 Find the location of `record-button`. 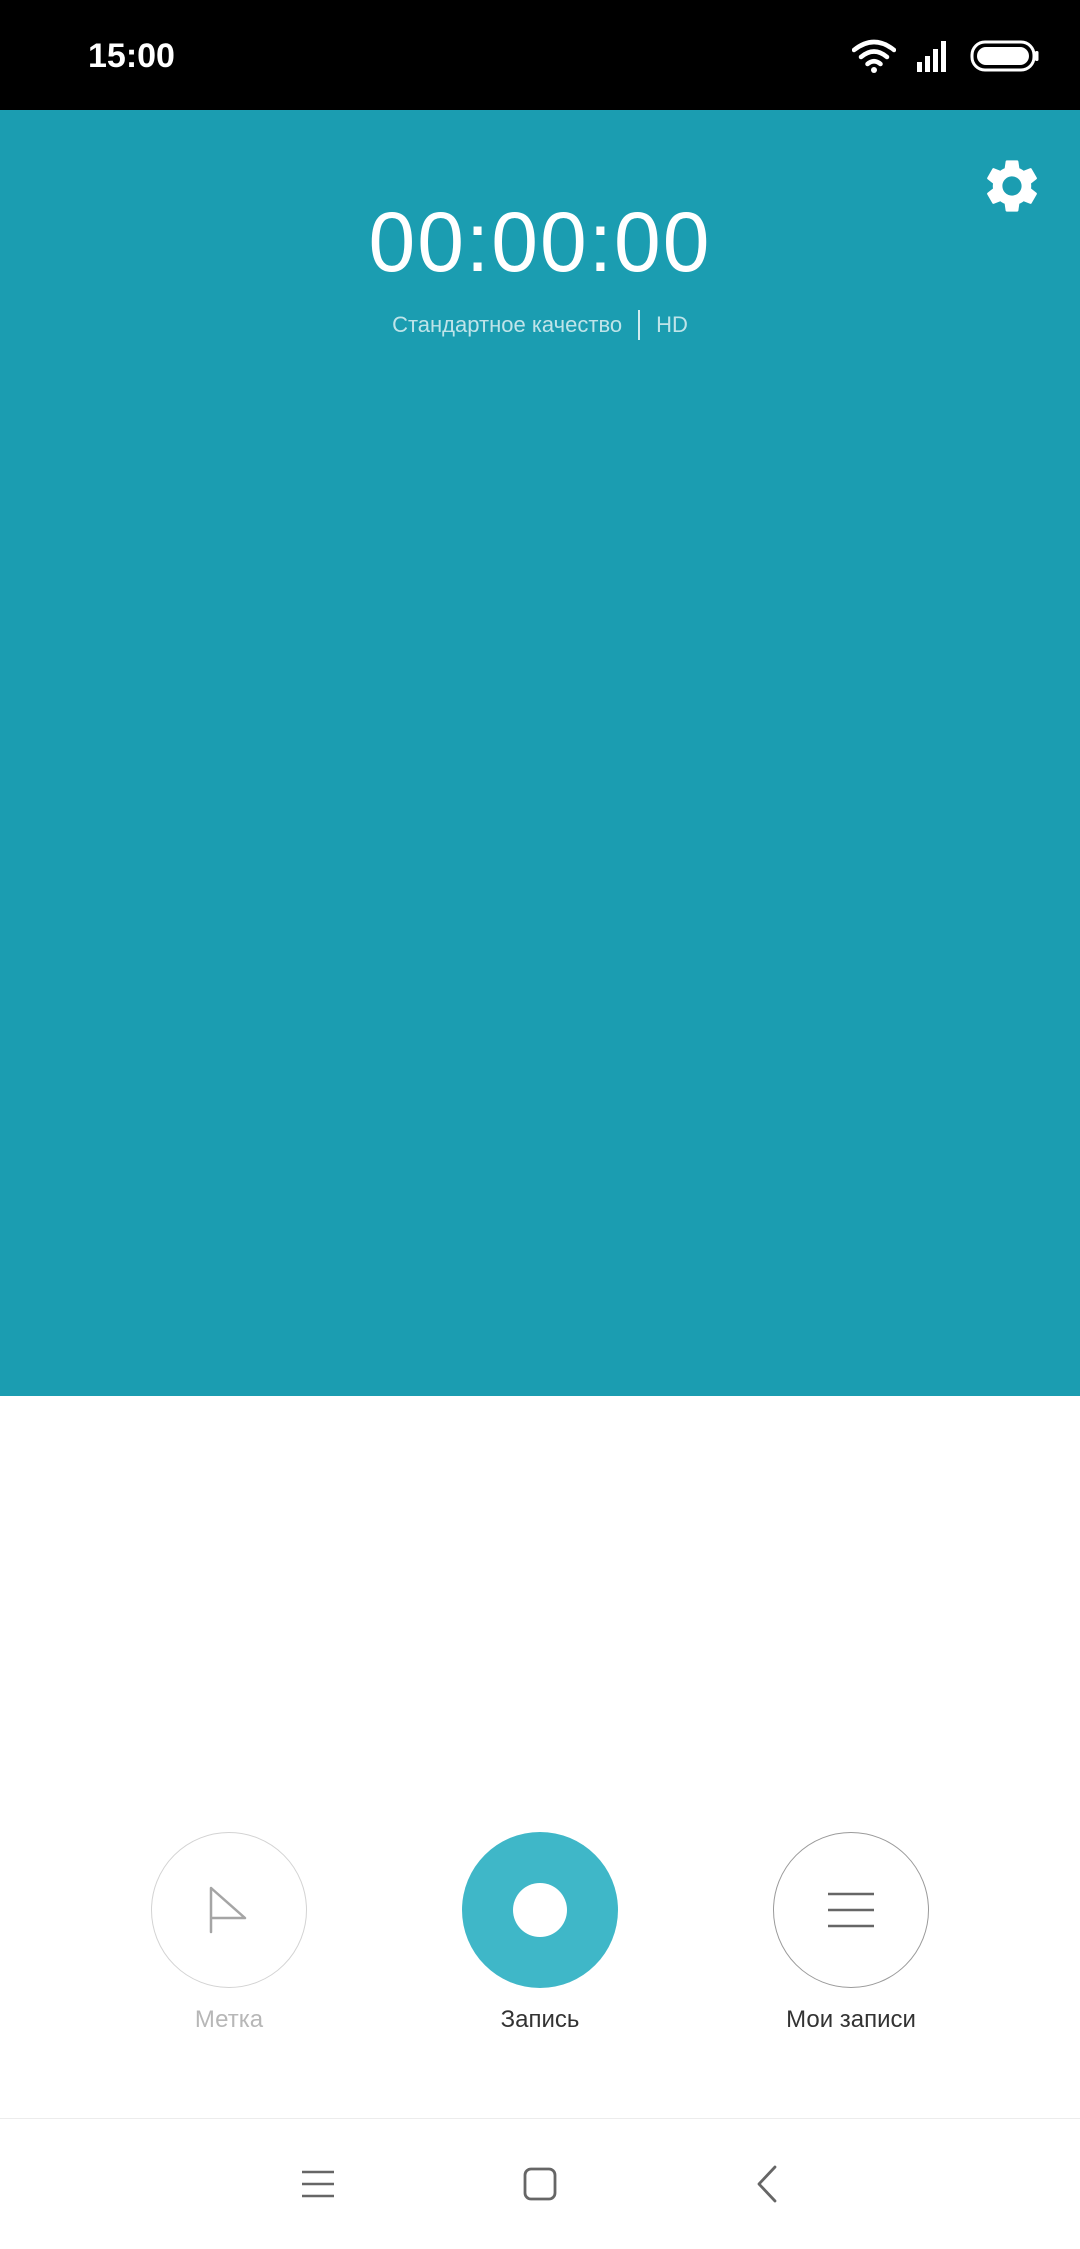

record-button is located at coordinates (540, 1910).